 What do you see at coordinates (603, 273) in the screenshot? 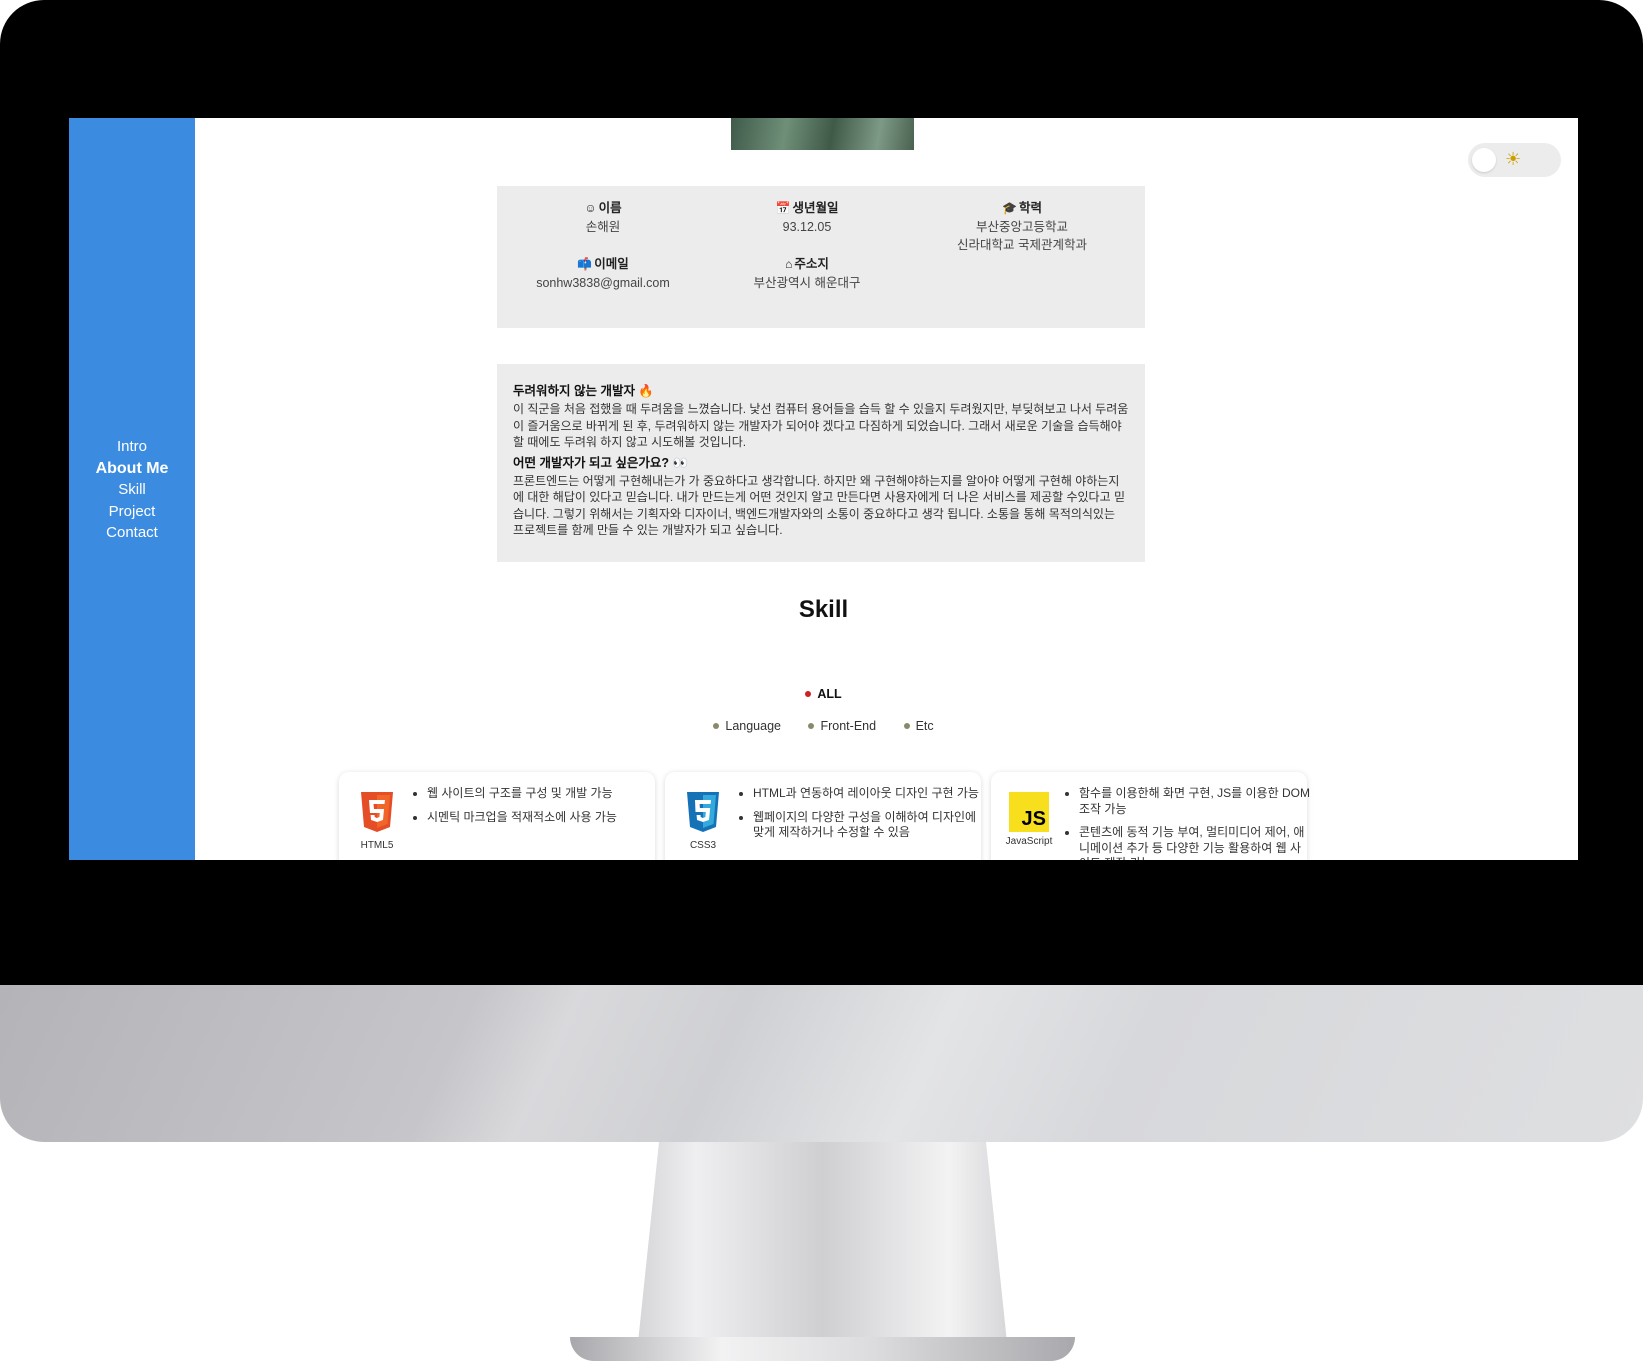
I see `info-email: 📫 이메일 sonhw3838@gmail.com` at bounding box center [603, 273].